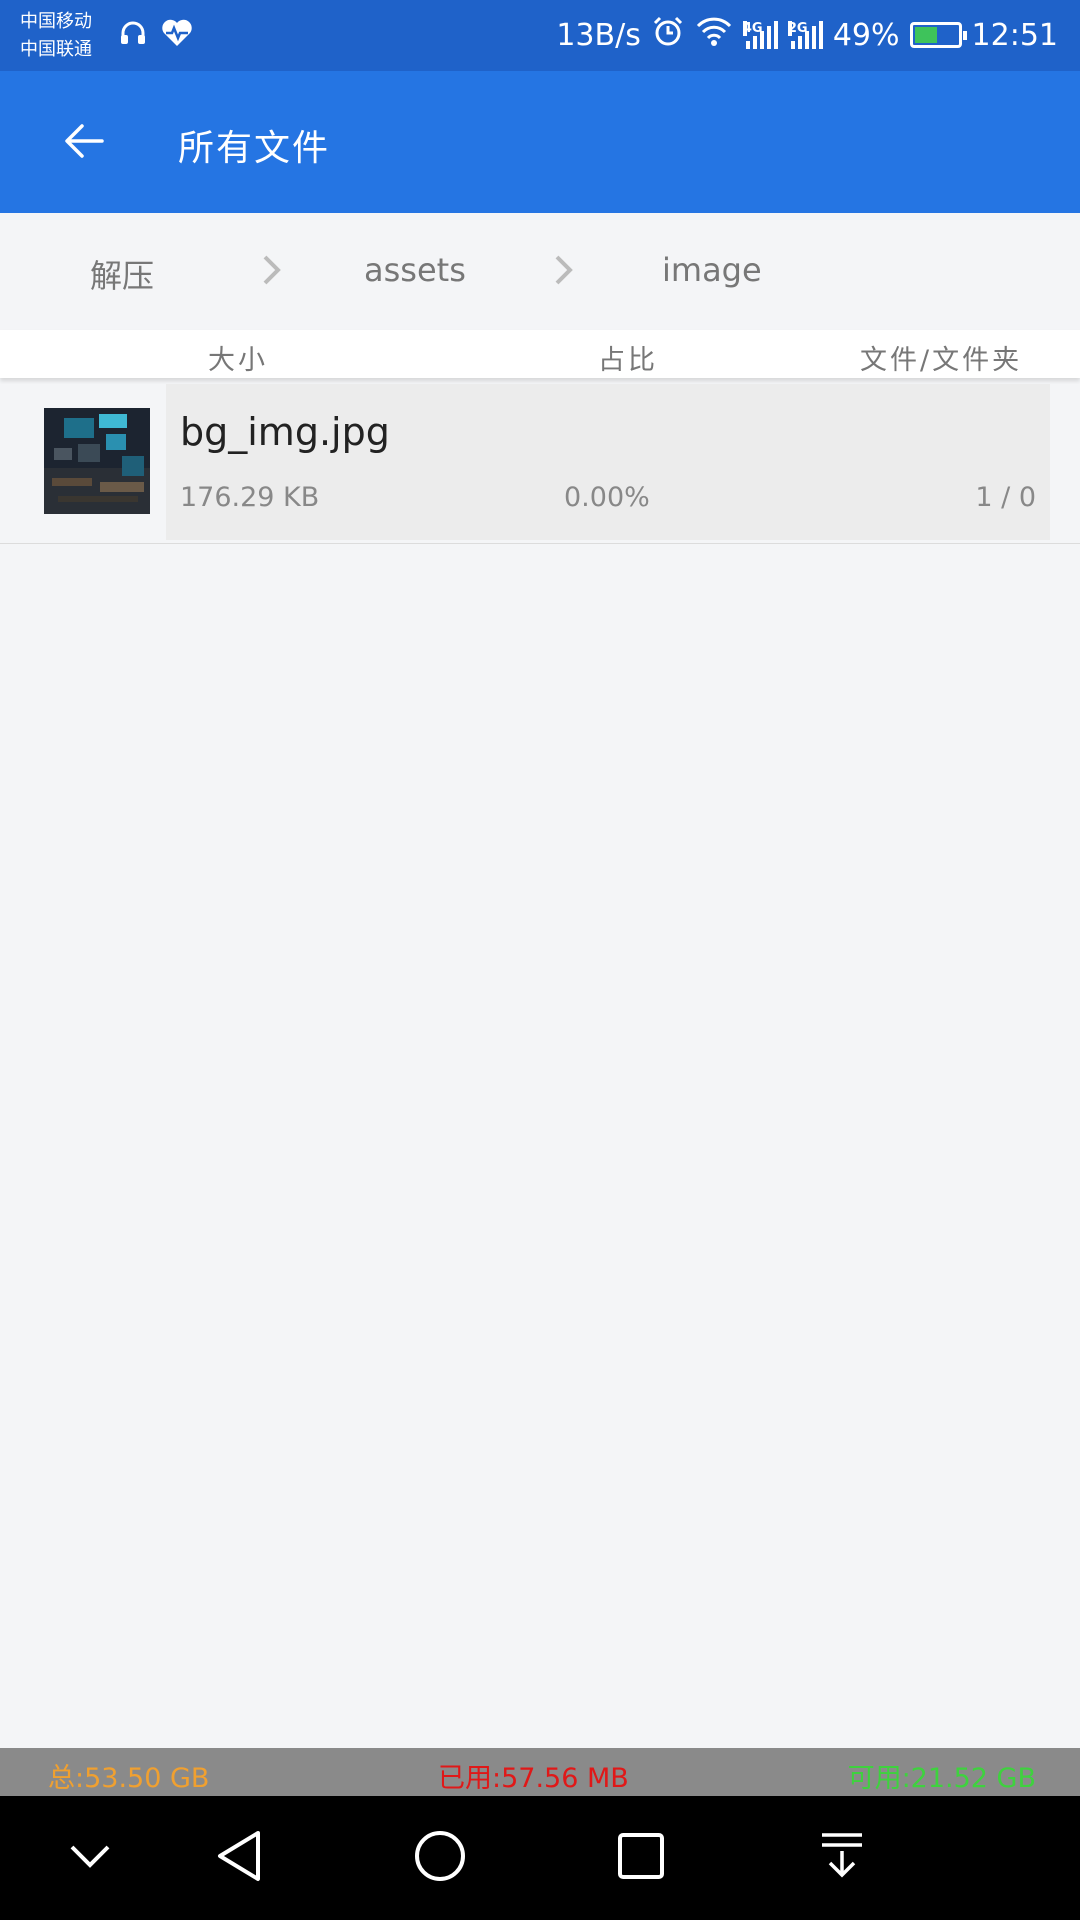 The image size is (1080, 1920). I want to click on image-thumbnail, so click(97, 461).